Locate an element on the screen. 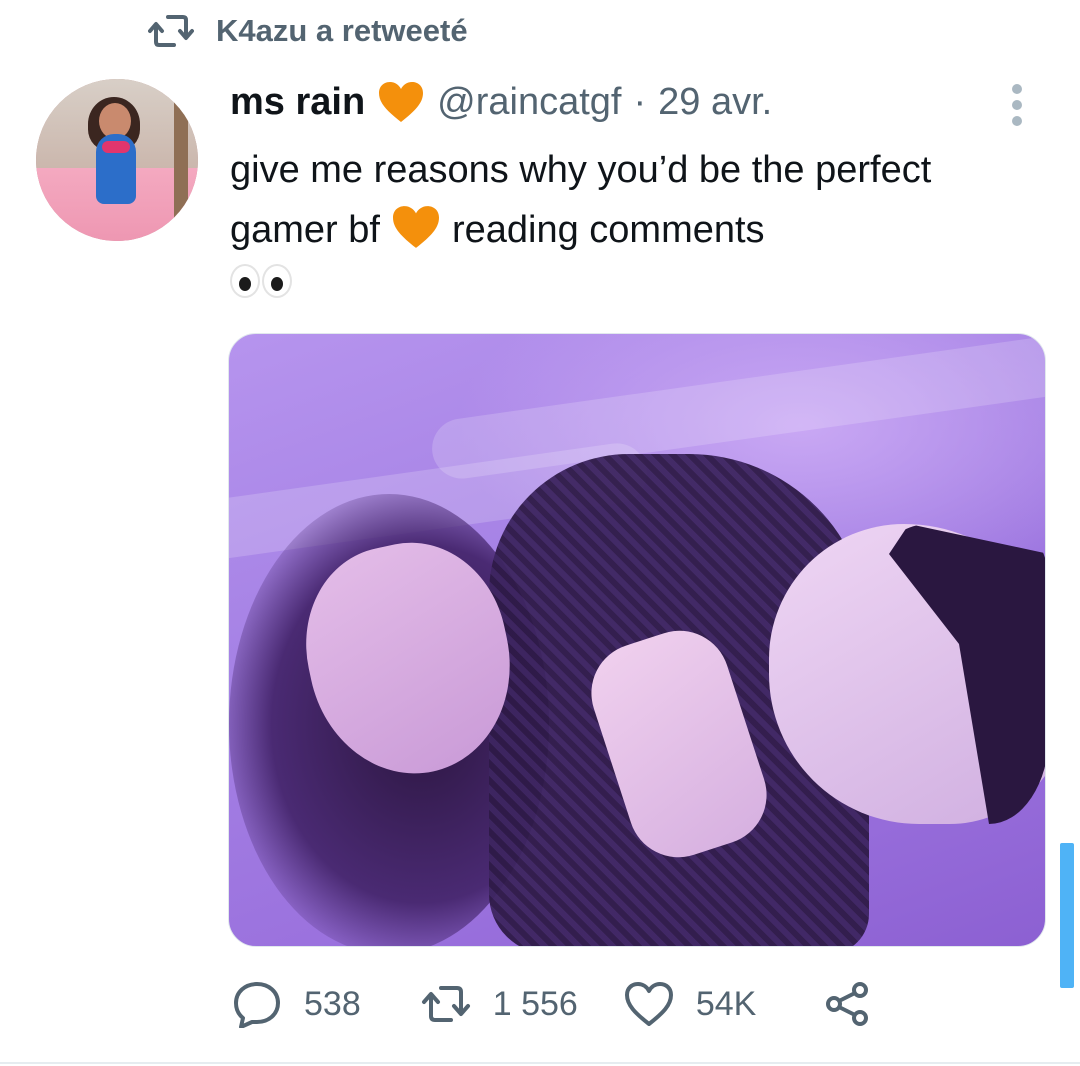 This screenshot has width=1080, height=1066. retweet-banner: K4azu a retweeté is located at coordinates (308, 31).